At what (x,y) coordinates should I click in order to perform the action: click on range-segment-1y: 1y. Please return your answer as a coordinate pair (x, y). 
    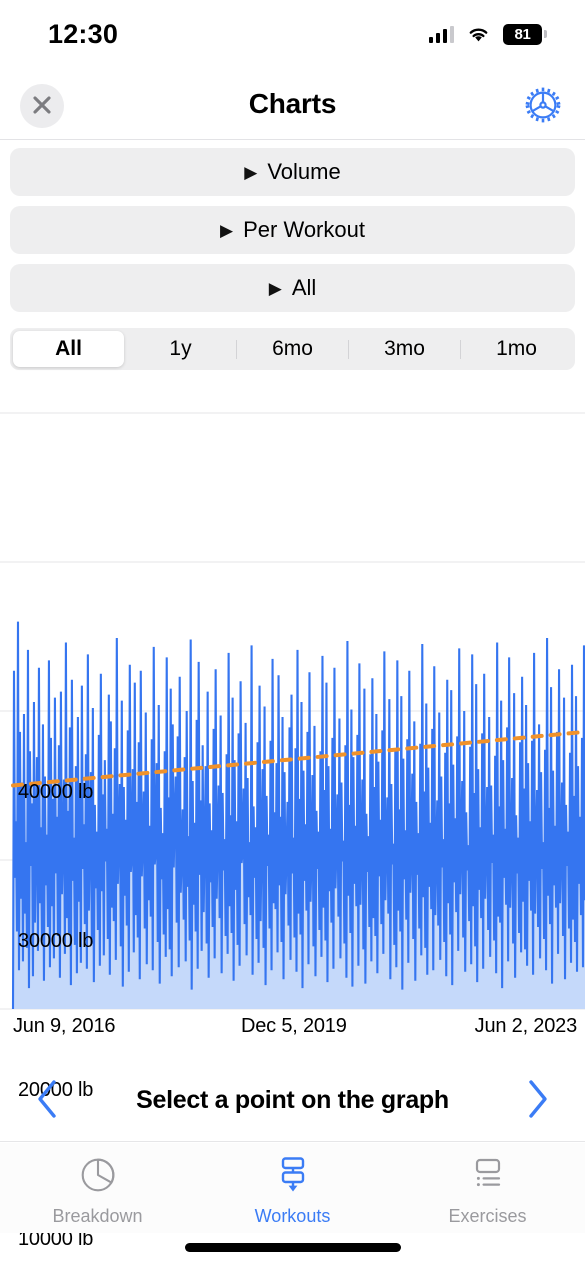
    Looking at the image, I should click on (180, 349).